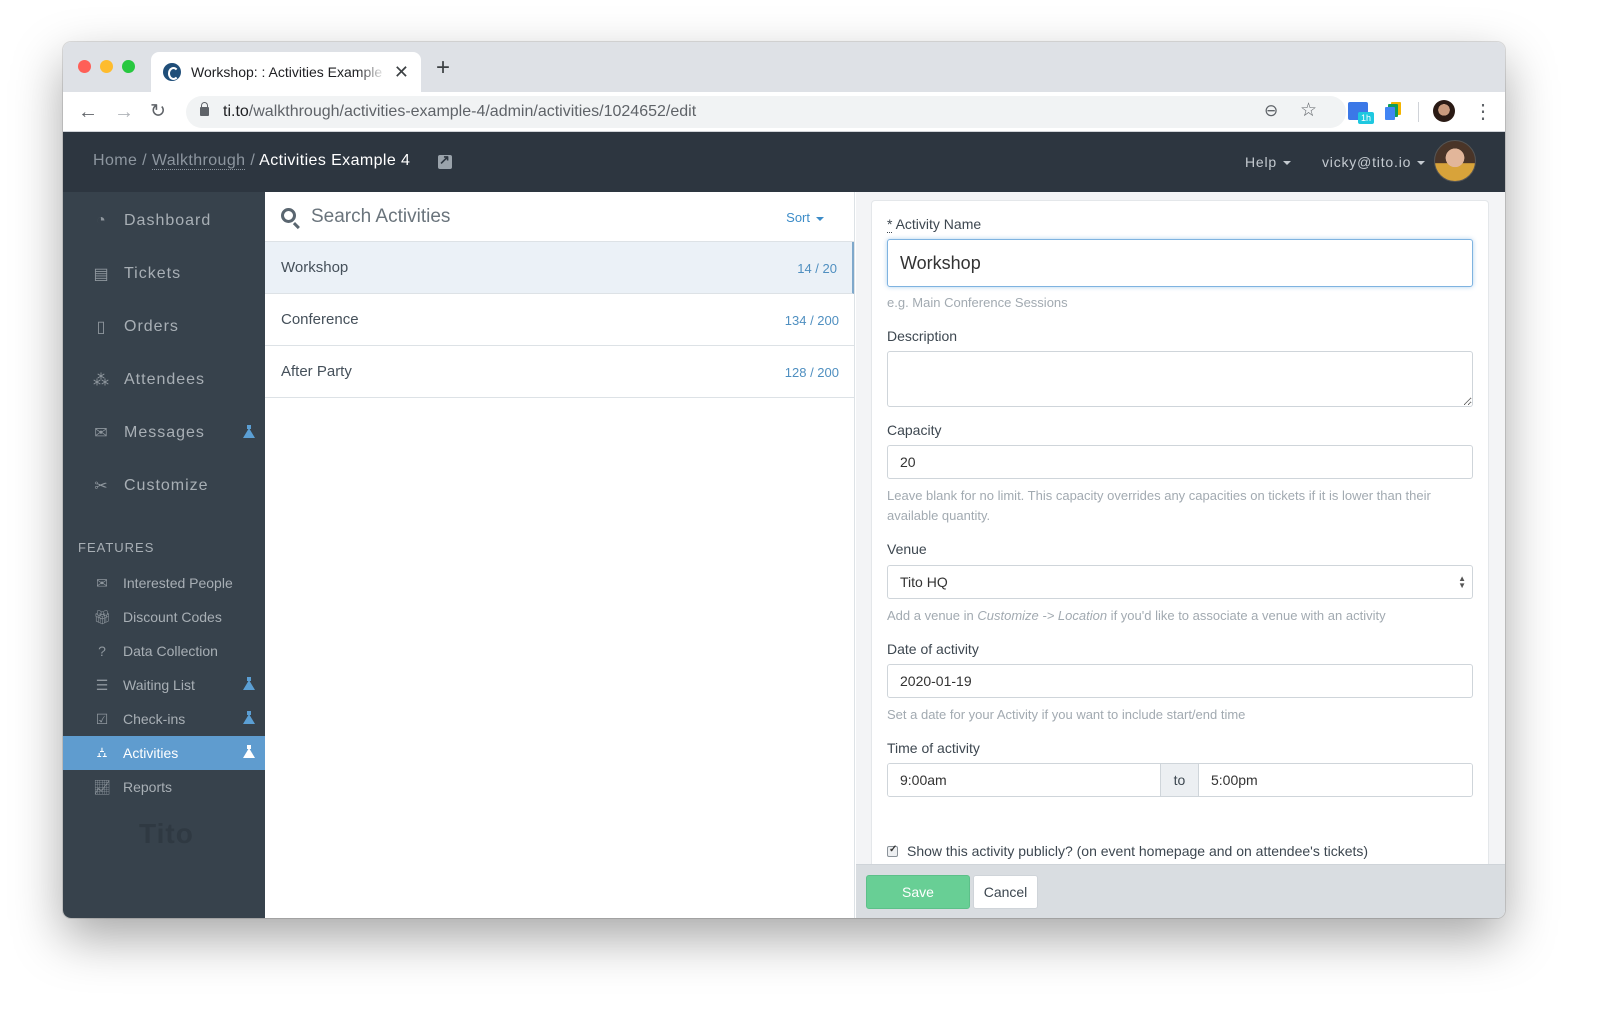 The width and height of the screenshot is (1600, 1022). Describe the element at coordinates (158, 112) in the screenshot. I see `reload-icon: ↻` at that location.